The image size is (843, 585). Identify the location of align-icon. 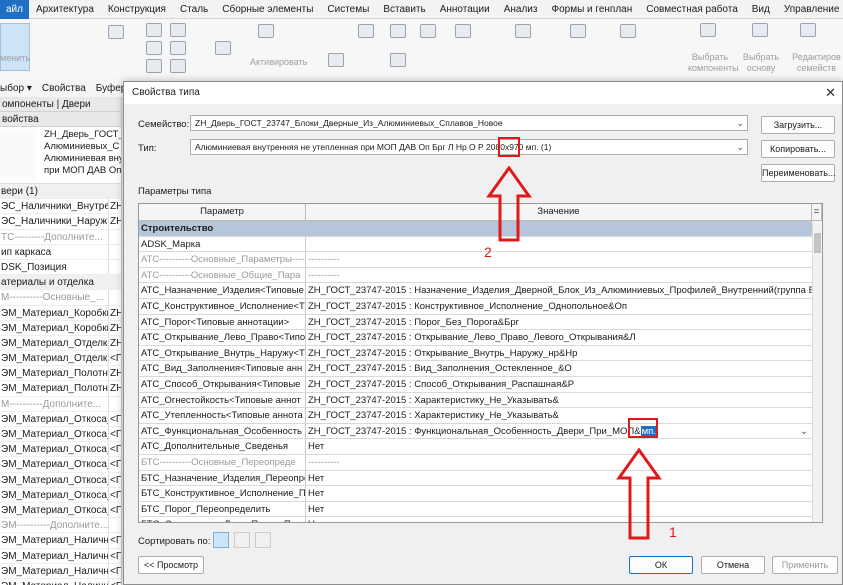
(463, 31).